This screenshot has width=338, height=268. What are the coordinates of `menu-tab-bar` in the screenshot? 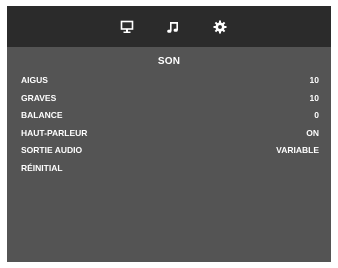 It's located at (169, 26).